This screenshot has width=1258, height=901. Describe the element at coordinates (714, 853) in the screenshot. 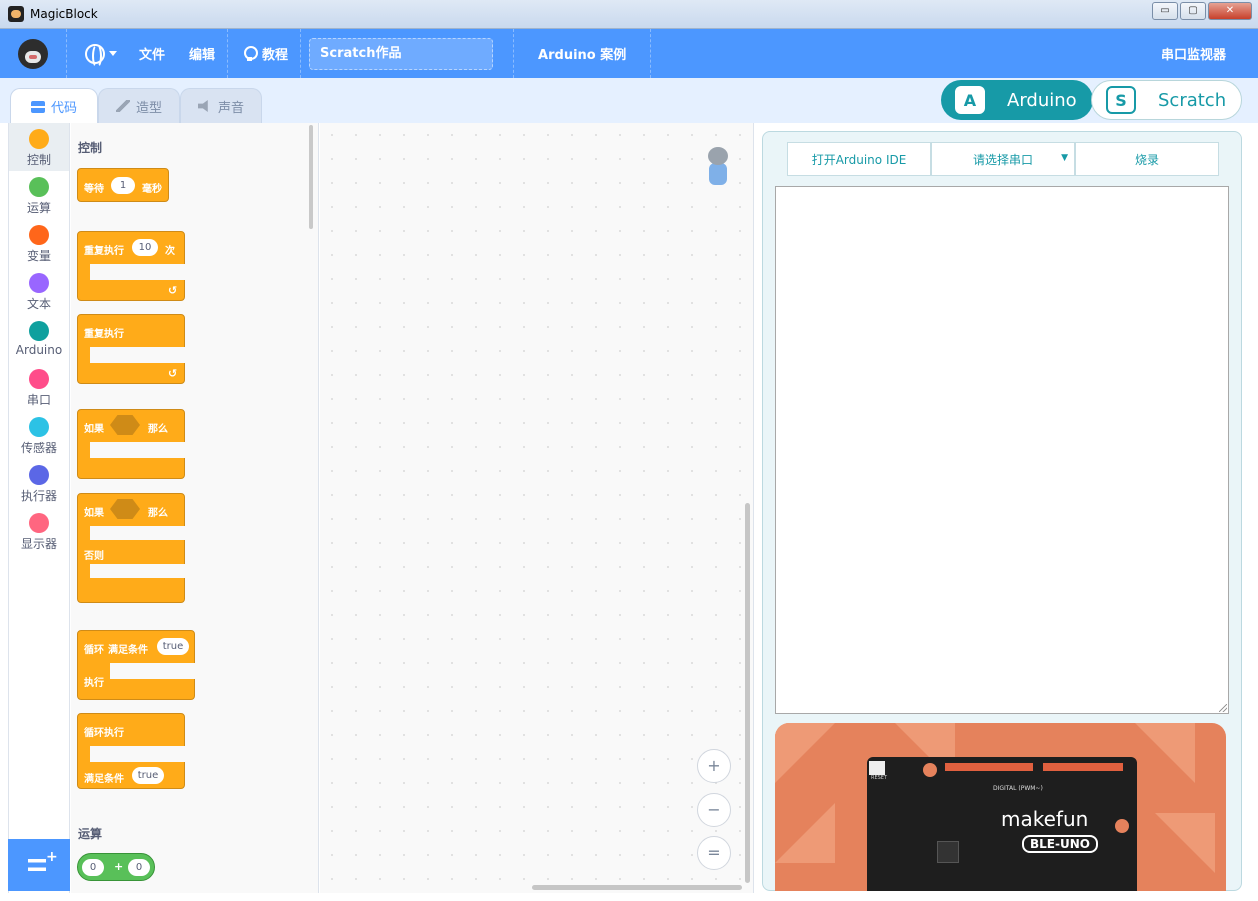

I see `zoom-reset-button: =` at that location.